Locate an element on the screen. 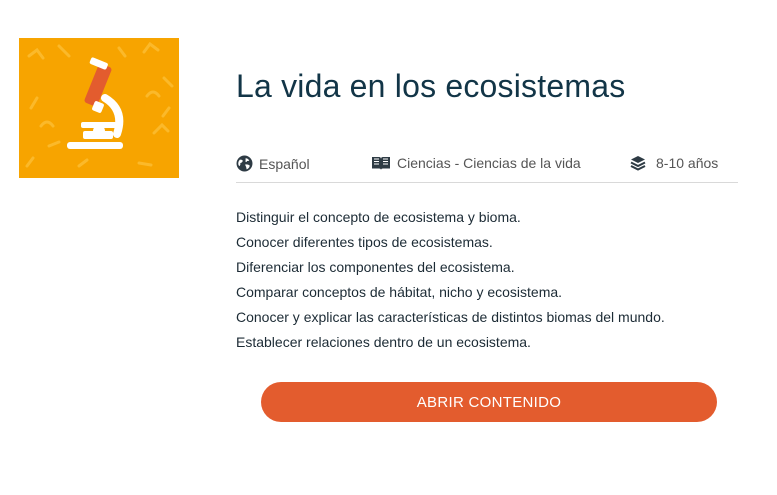  meta-subject-label: Ciencias - Ciencias de la vida is located at coordinates (489, 163).